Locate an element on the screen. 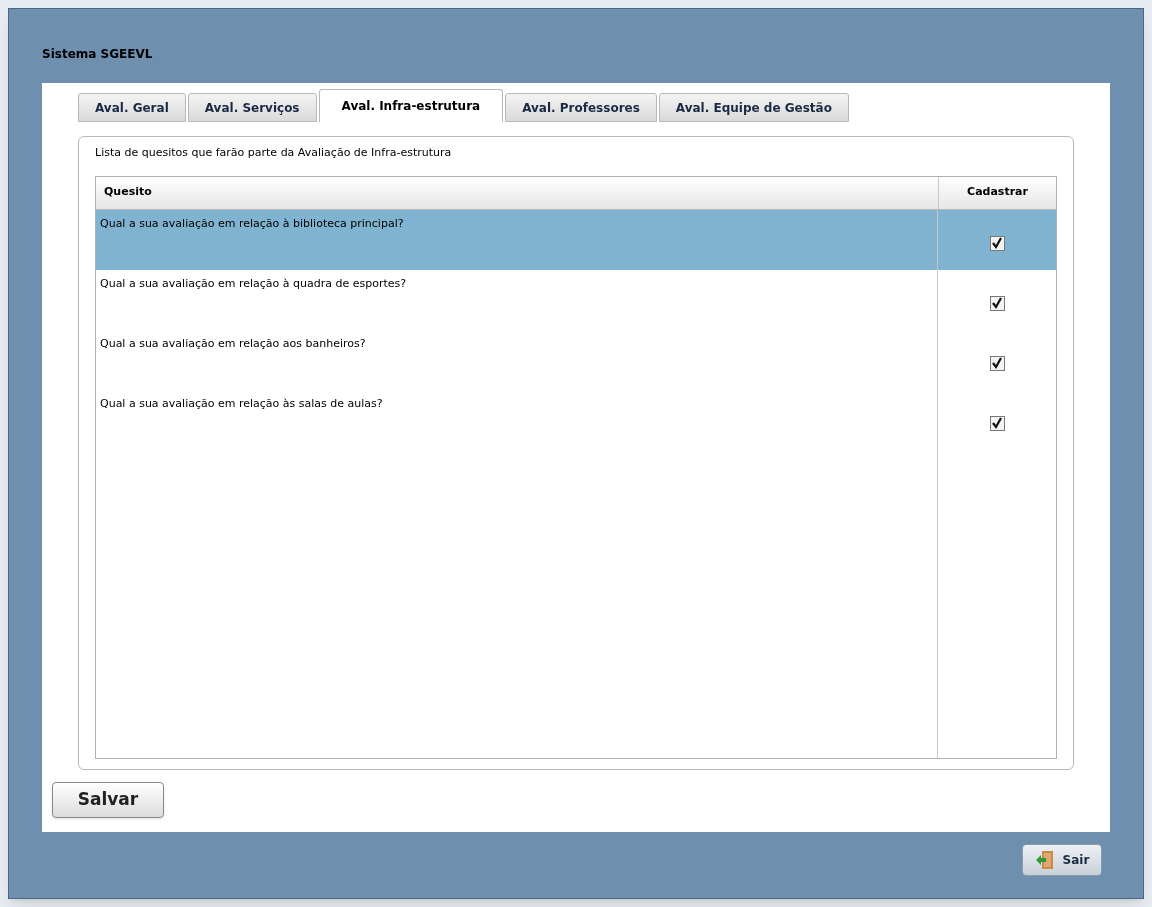 The height and width of the screenshot is (907, 1152). question-text: Qual a sua avaliação em relação à biblioteca principal? is located at coordinates (252, 223).